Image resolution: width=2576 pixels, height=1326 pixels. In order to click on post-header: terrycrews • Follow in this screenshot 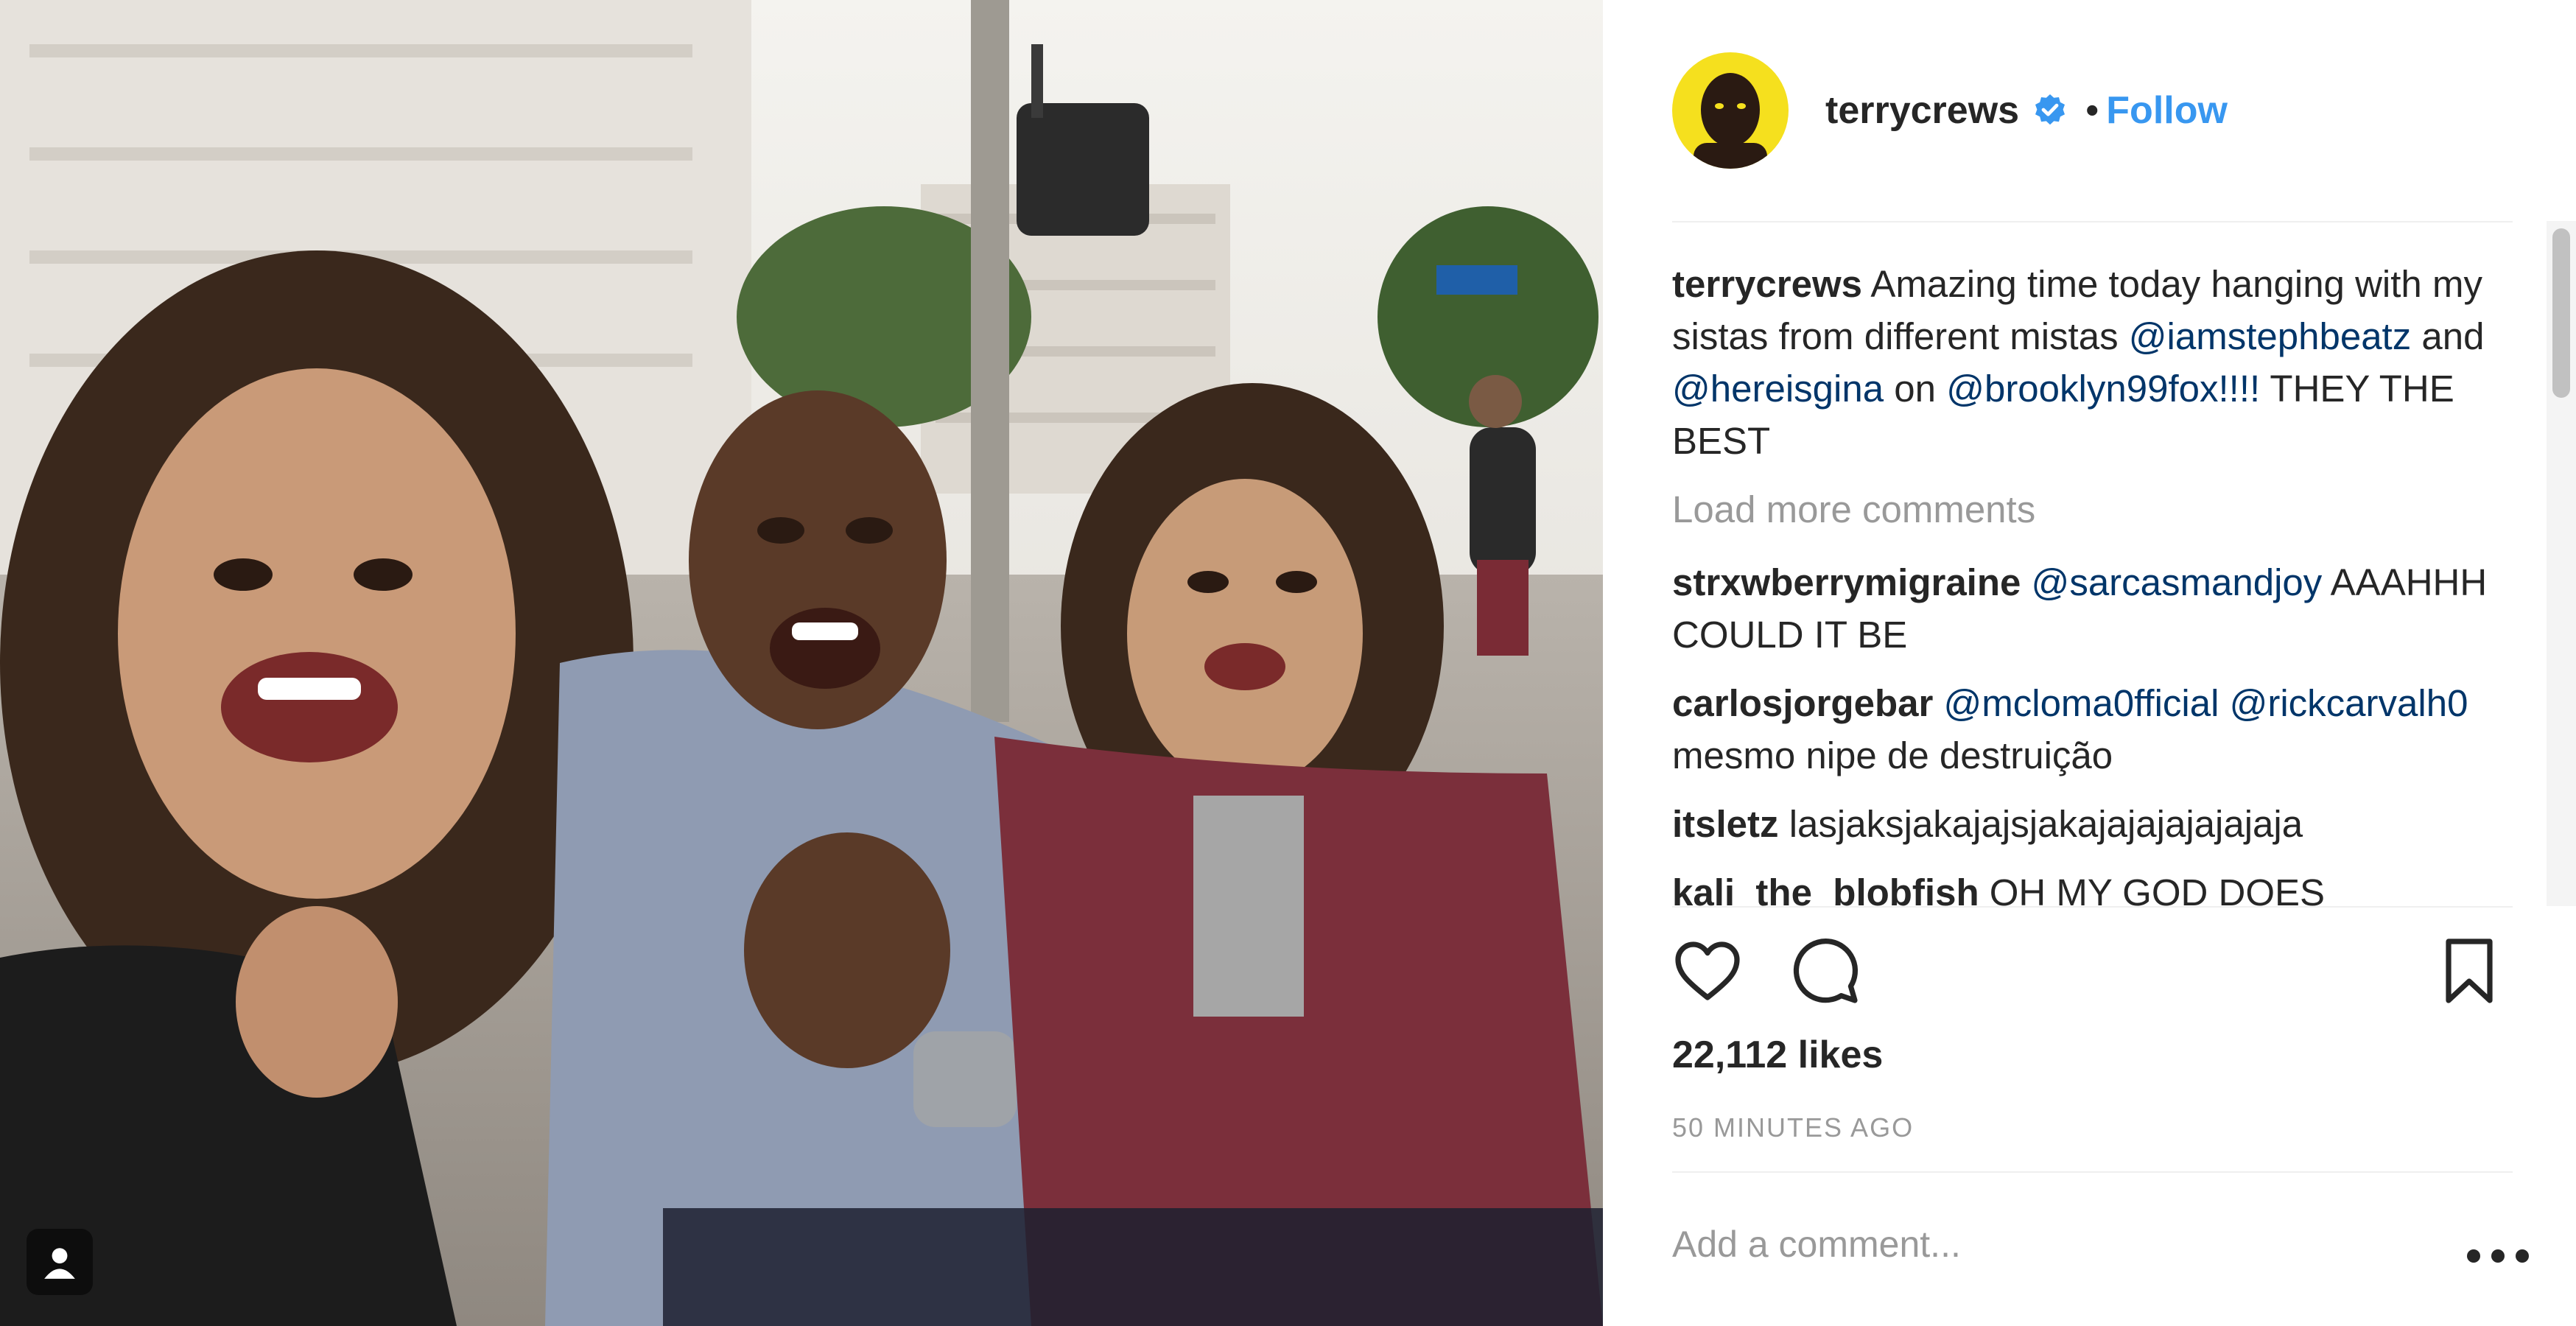, I will do `click(1950, 110)`.